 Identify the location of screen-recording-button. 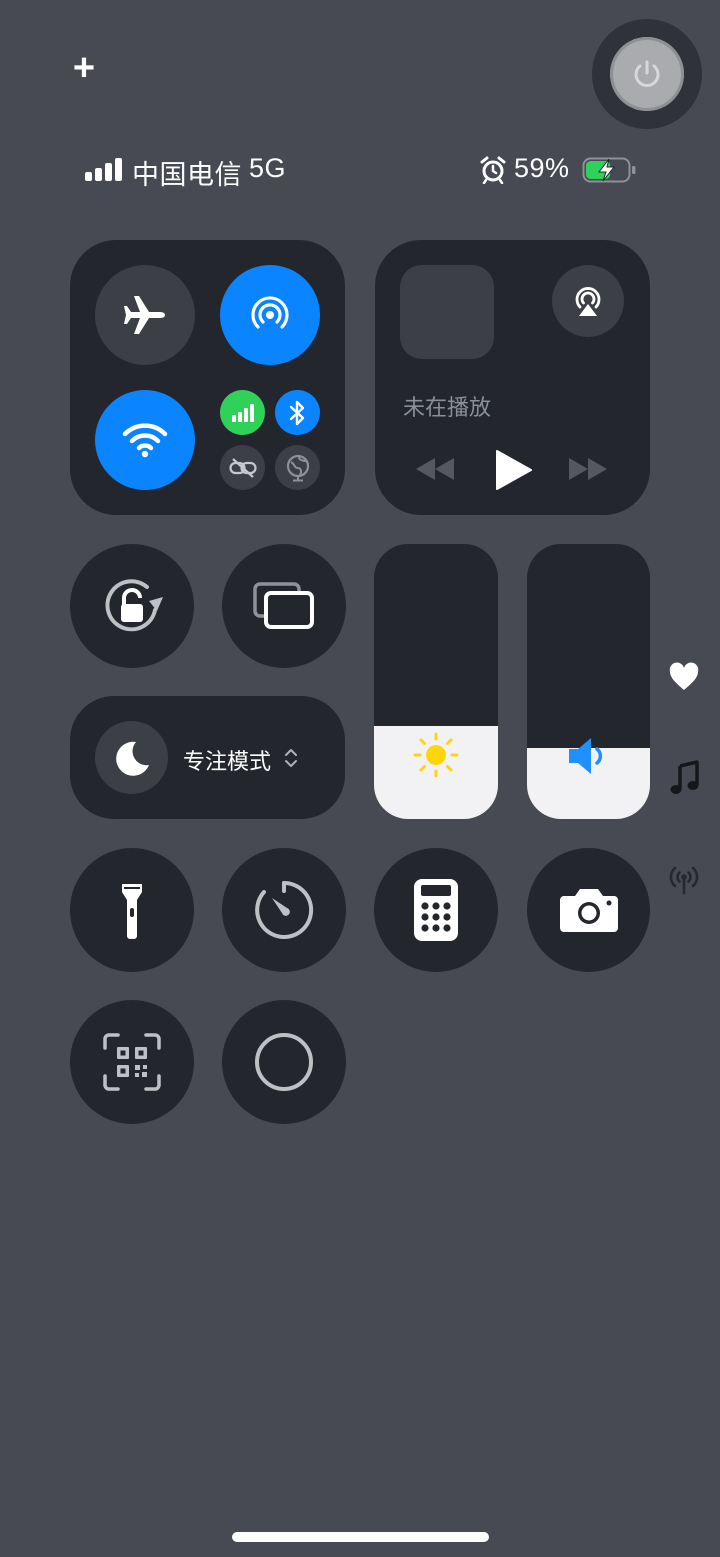
(284, 1062).